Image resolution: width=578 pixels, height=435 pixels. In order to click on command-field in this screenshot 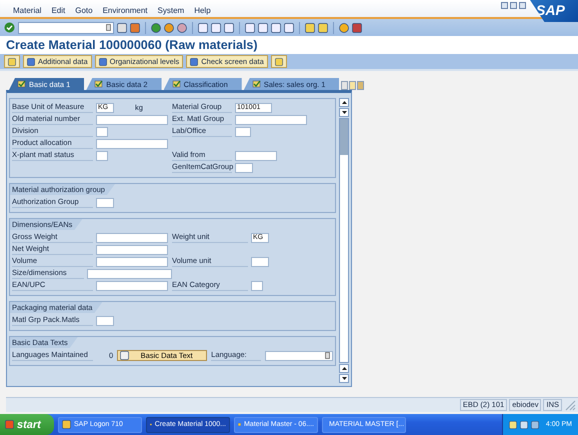, I will do `click(66, 28)`.